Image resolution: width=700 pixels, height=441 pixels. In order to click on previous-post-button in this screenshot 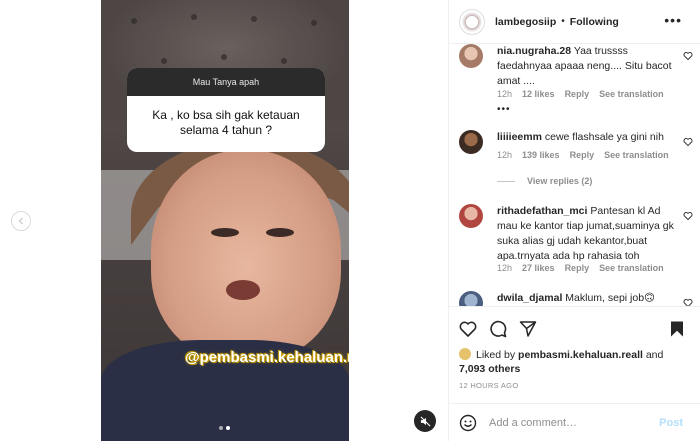, I will do `click(21, 221)`.